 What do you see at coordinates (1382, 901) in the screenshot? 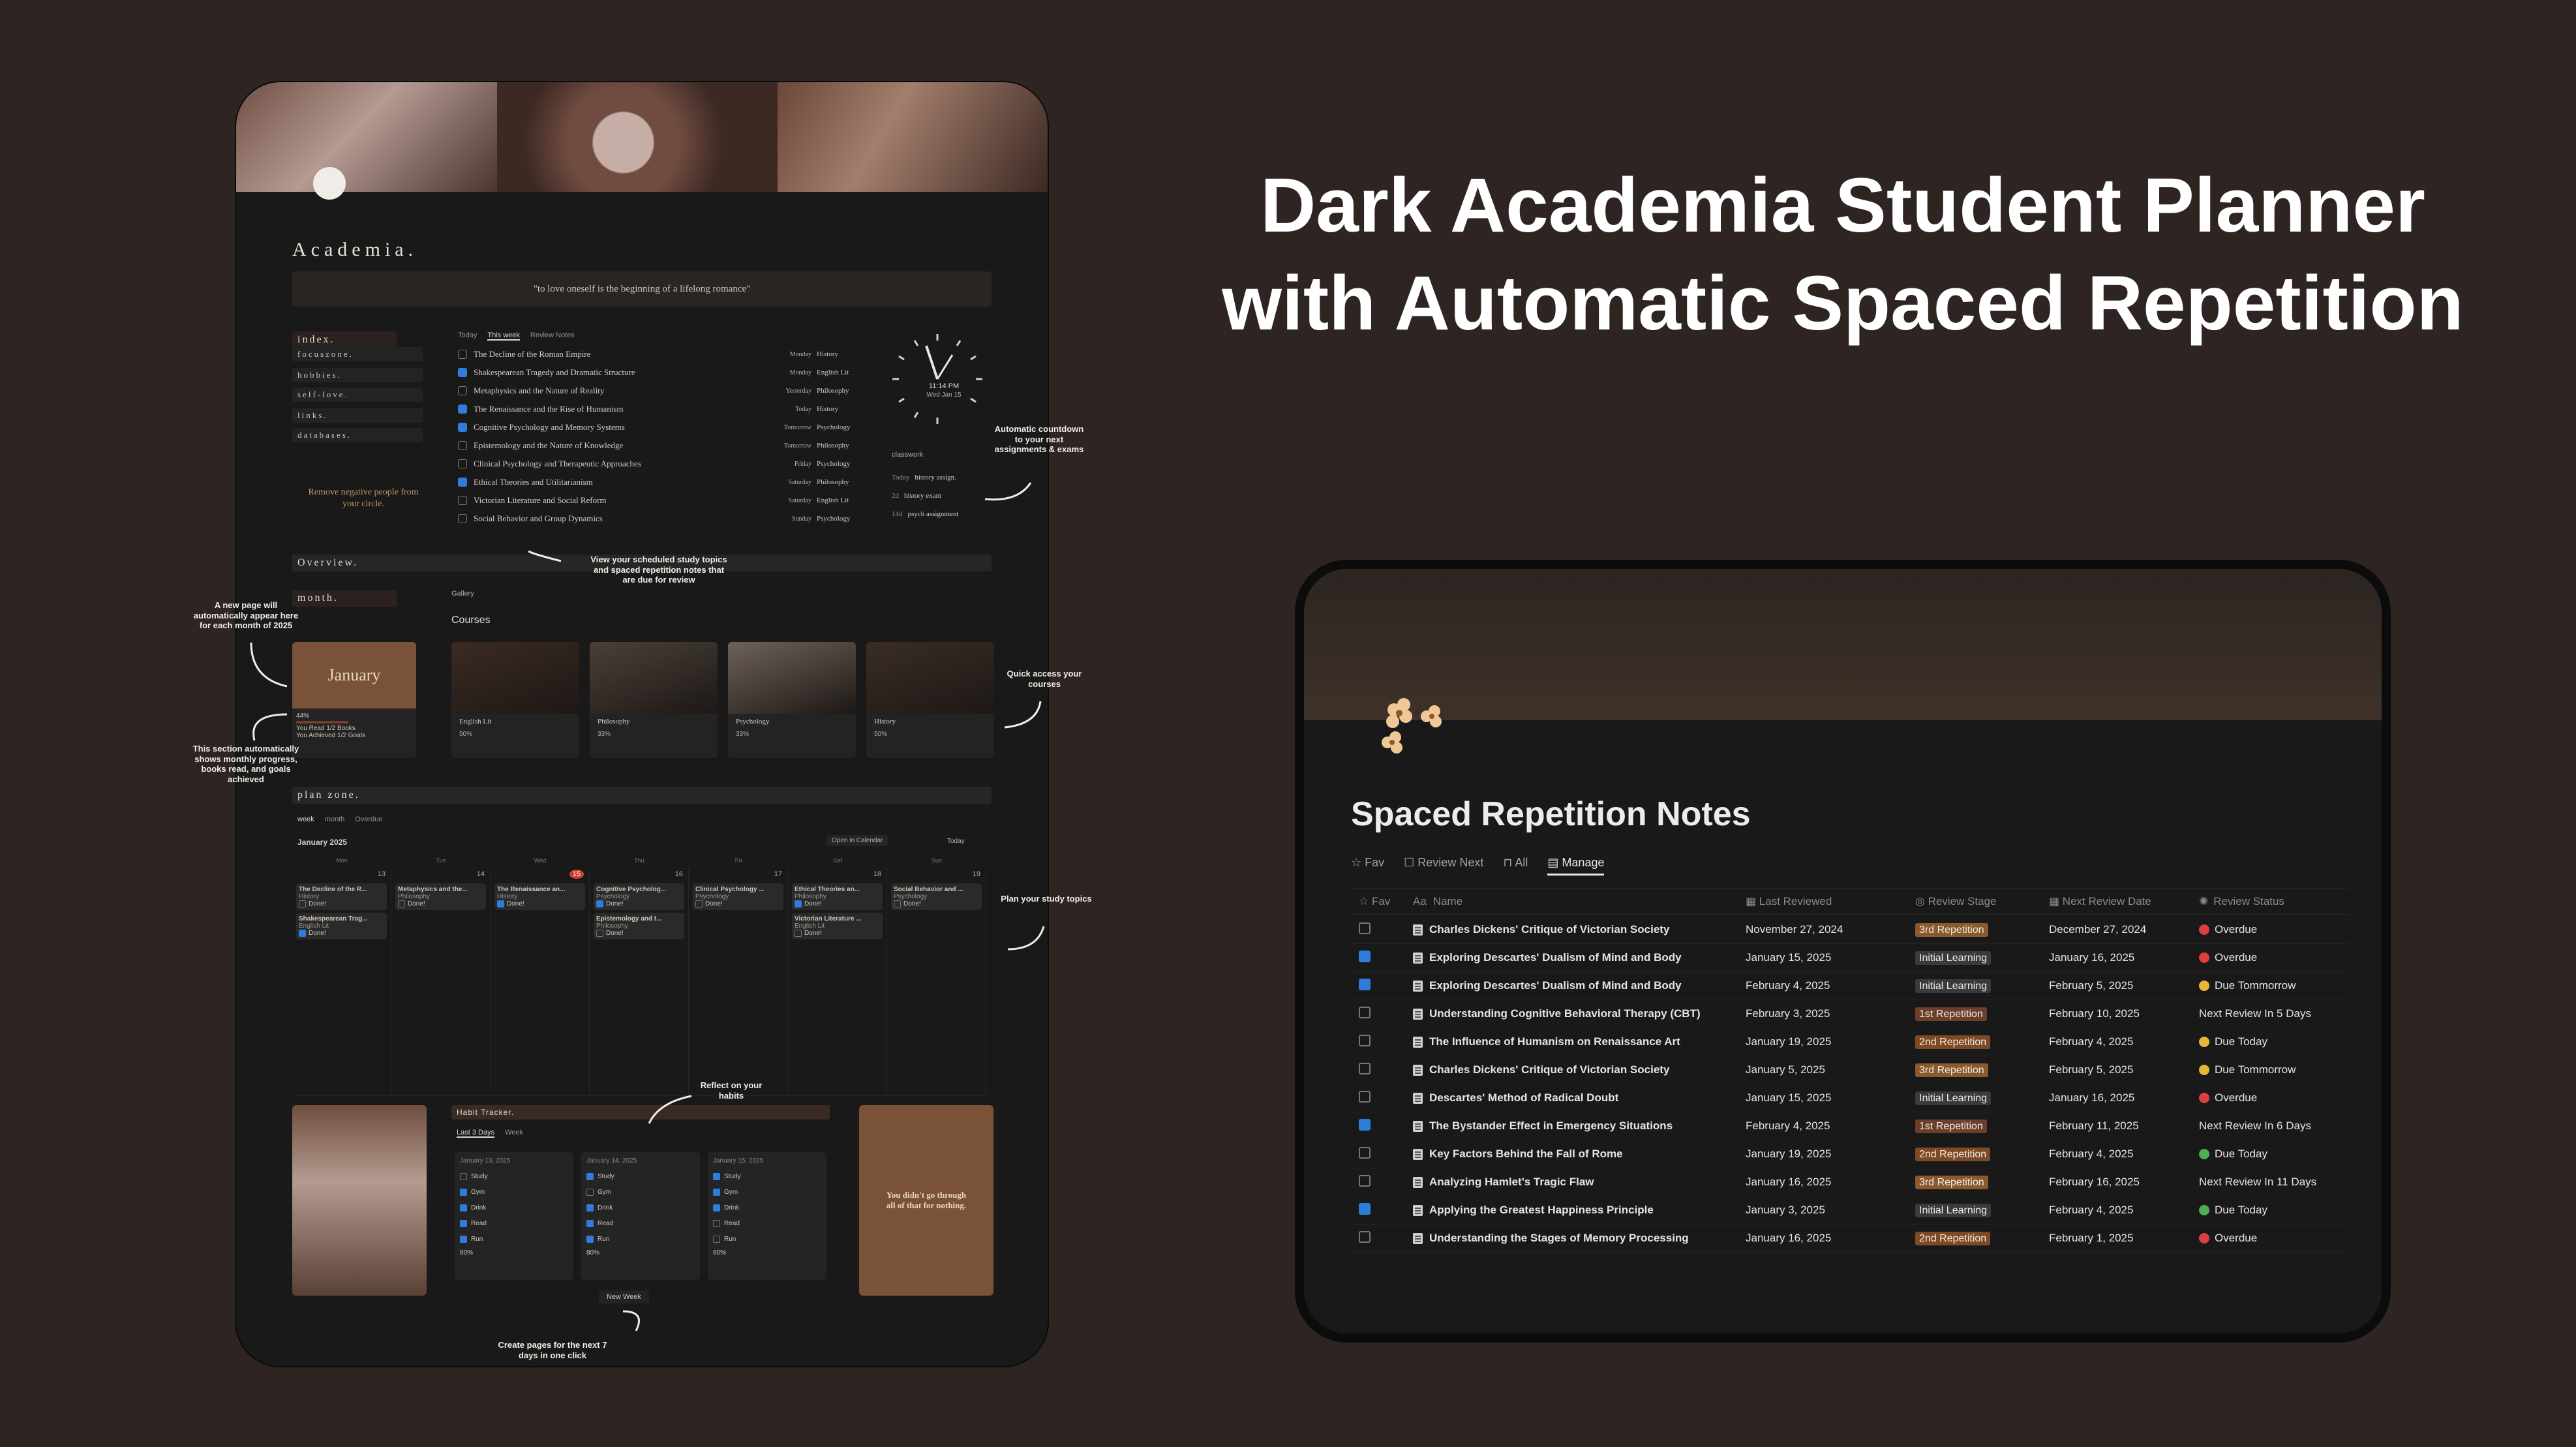
I see `col-fav: ☆ Fav` at bounding box center [1382, 901].